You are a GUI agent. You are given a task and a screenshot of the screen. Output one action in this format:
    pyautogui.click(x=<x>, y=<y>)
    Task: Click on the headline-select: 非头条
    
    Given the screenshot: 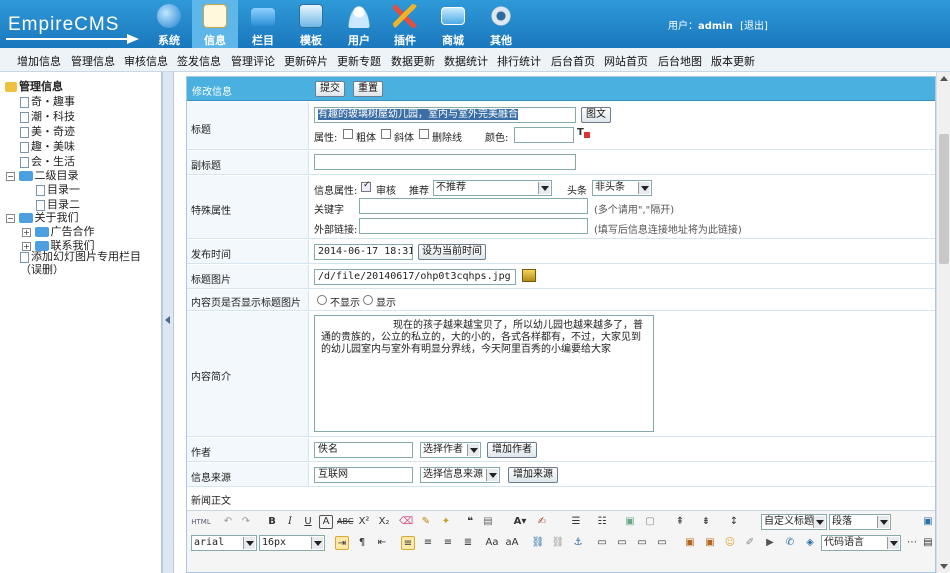 What is the action you would take?
    pyautogui.click(x=622, y=188)
    